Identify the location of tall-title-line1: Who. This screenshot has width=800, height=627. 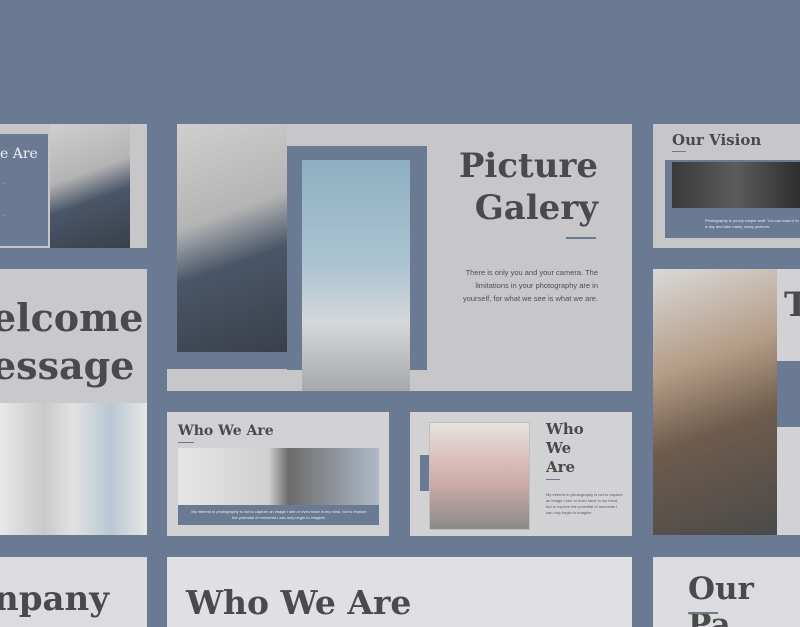
(565, 429).